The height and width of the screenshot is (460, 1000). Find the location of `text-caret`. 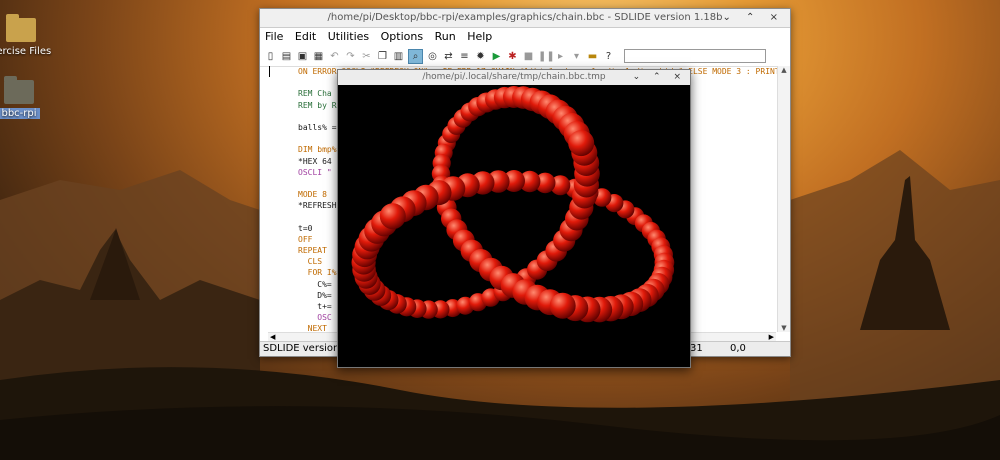

text-caret is located at coordinates (269, 71).